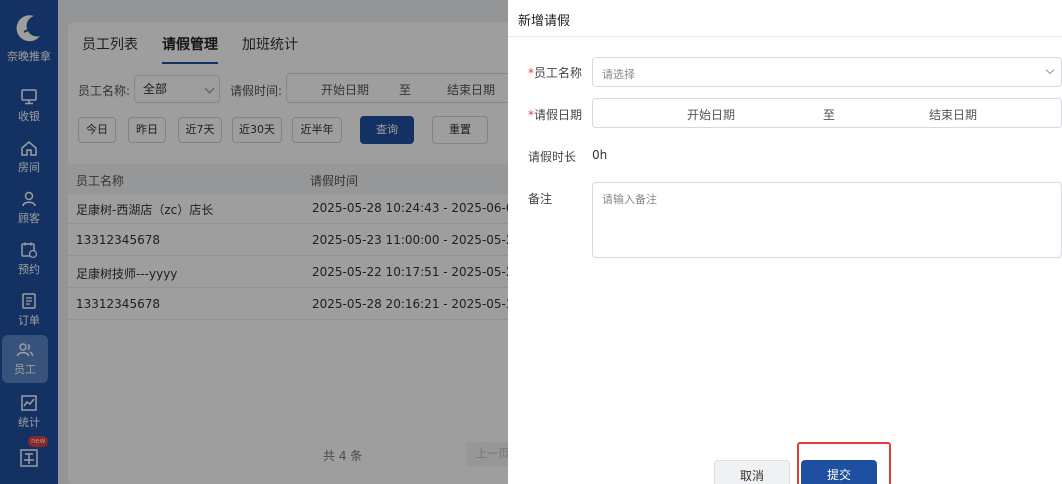  Describe the element at coordinates (618, 74) in the screenshot. I see `employee-select-placeholder: 请选择` at that location.